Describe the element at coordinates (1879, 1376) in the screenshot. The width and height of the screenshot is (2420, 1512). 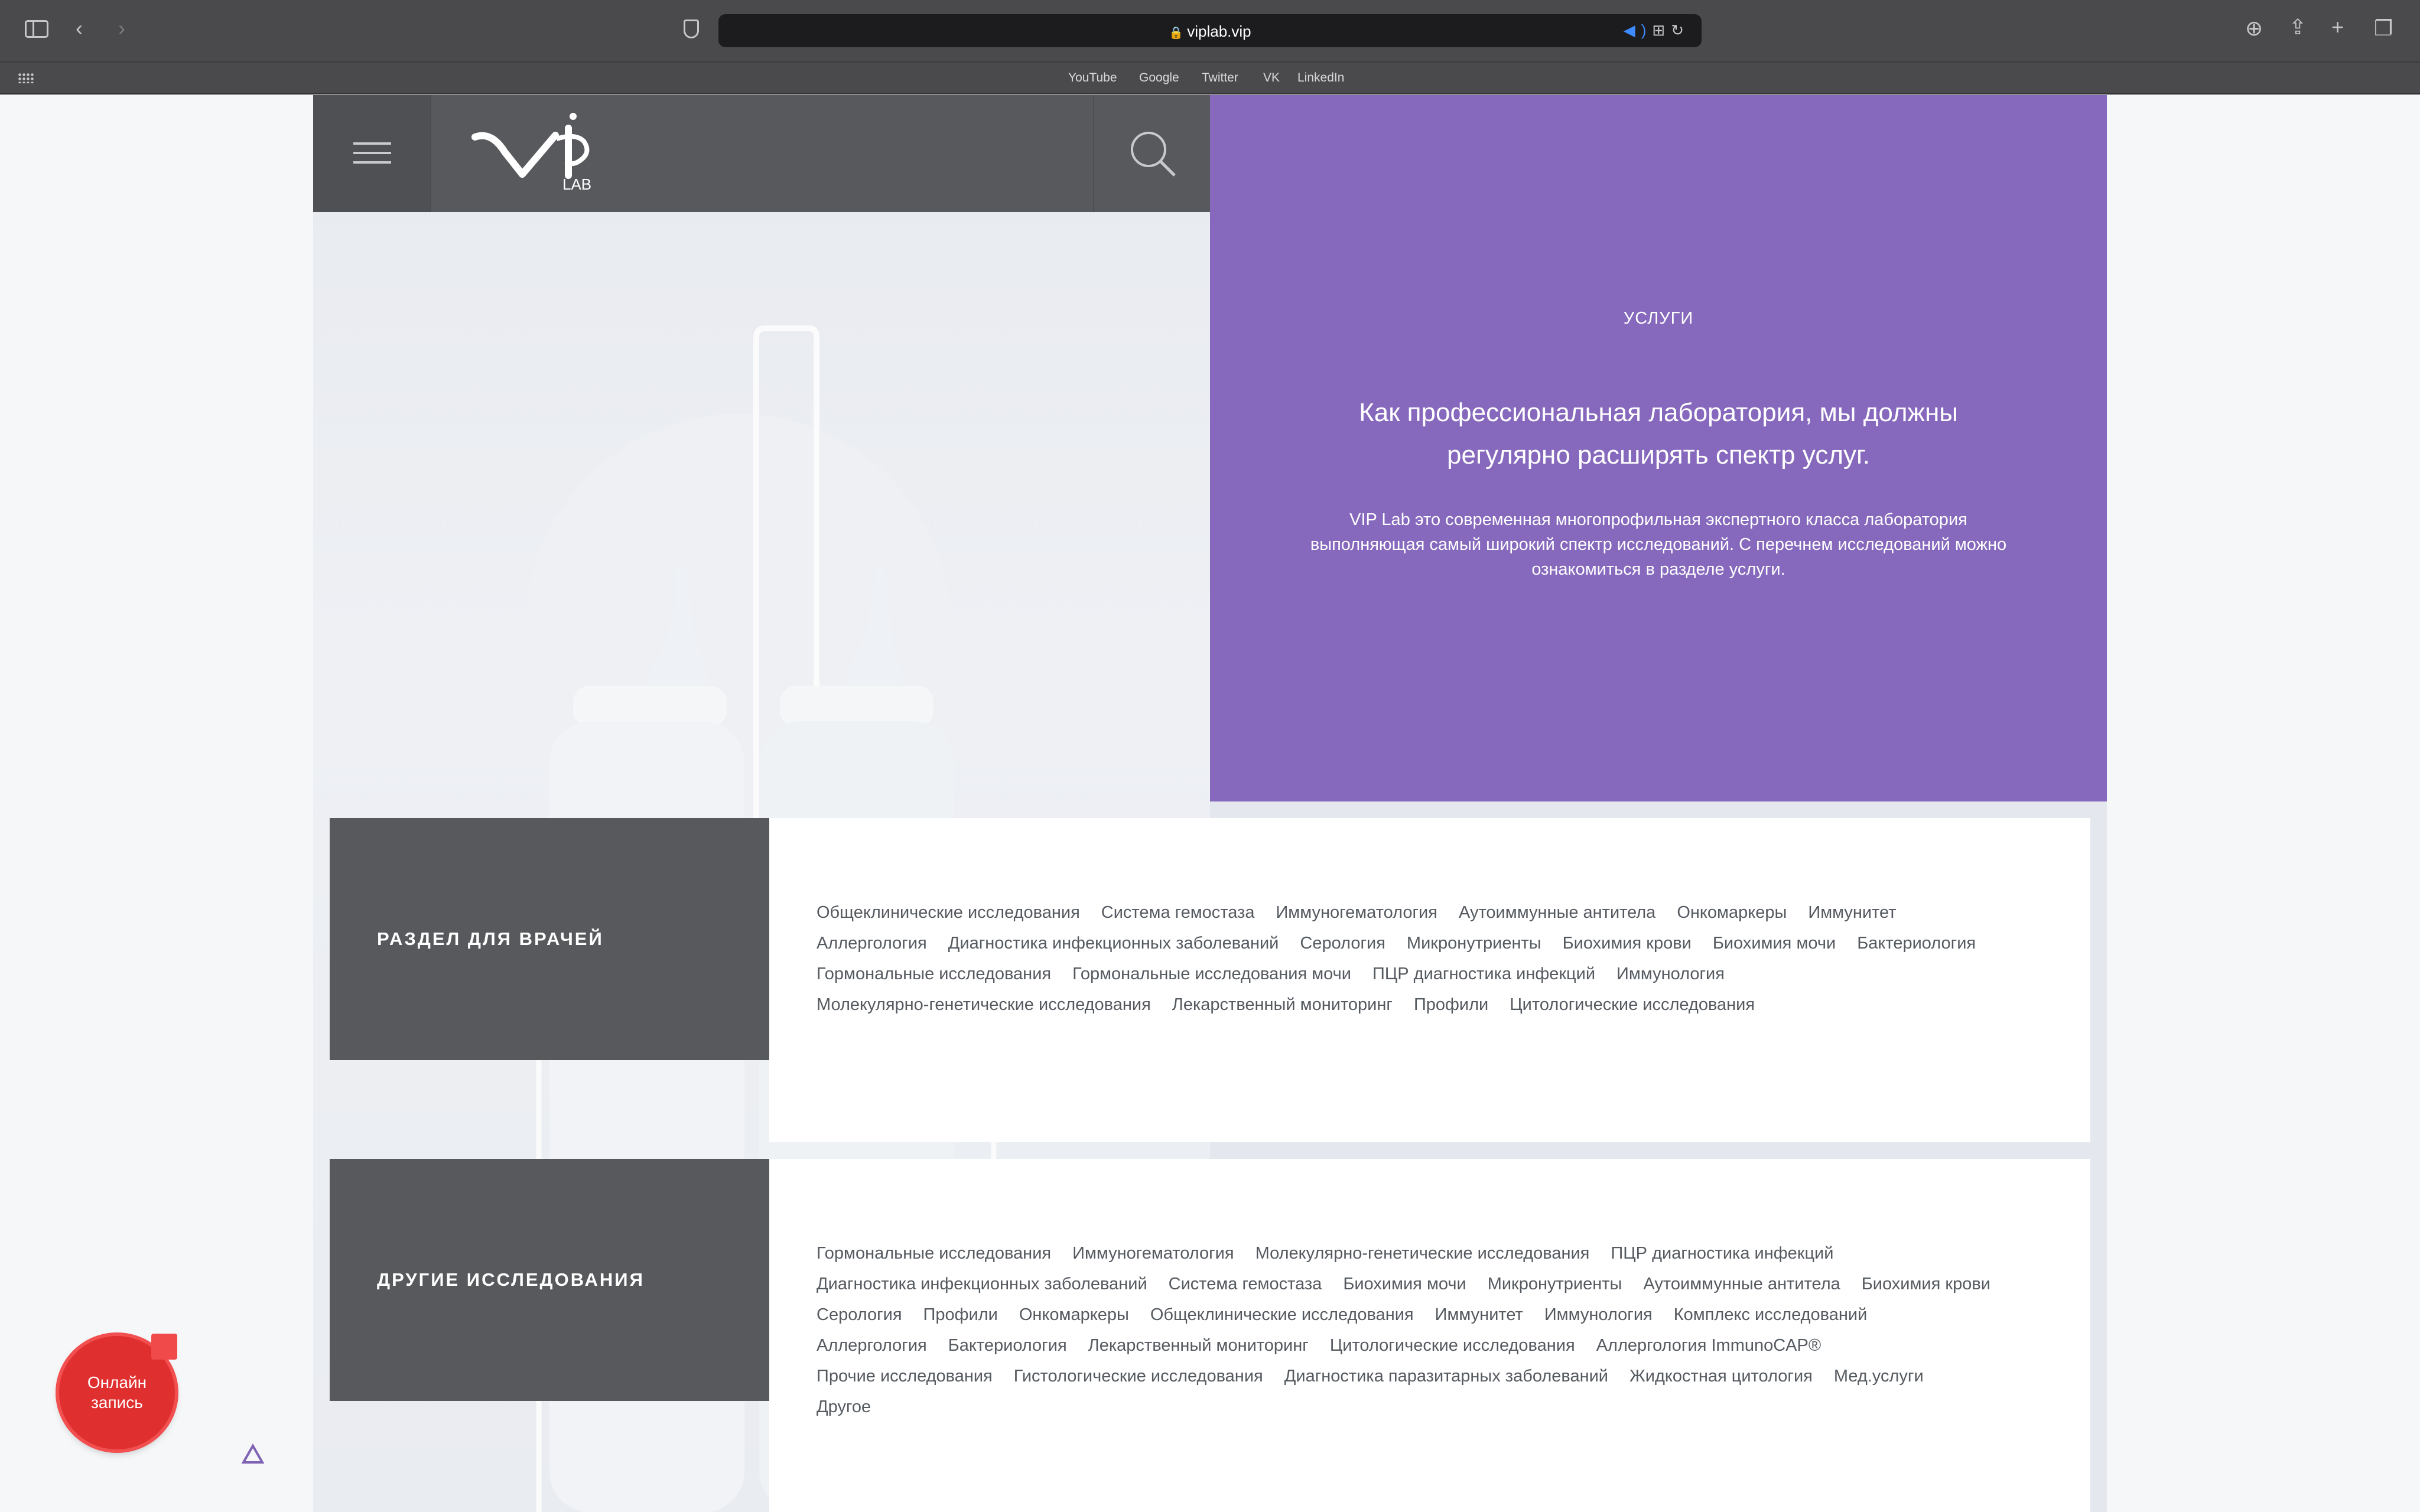
I see `service-link: Мед.услуги` at that location.